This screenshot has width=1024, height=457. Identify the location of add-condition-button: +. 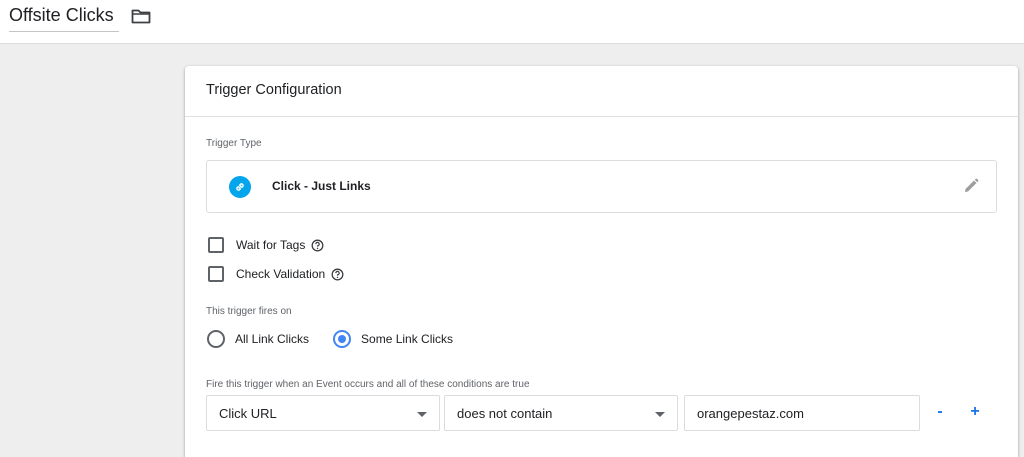
(975, 412).